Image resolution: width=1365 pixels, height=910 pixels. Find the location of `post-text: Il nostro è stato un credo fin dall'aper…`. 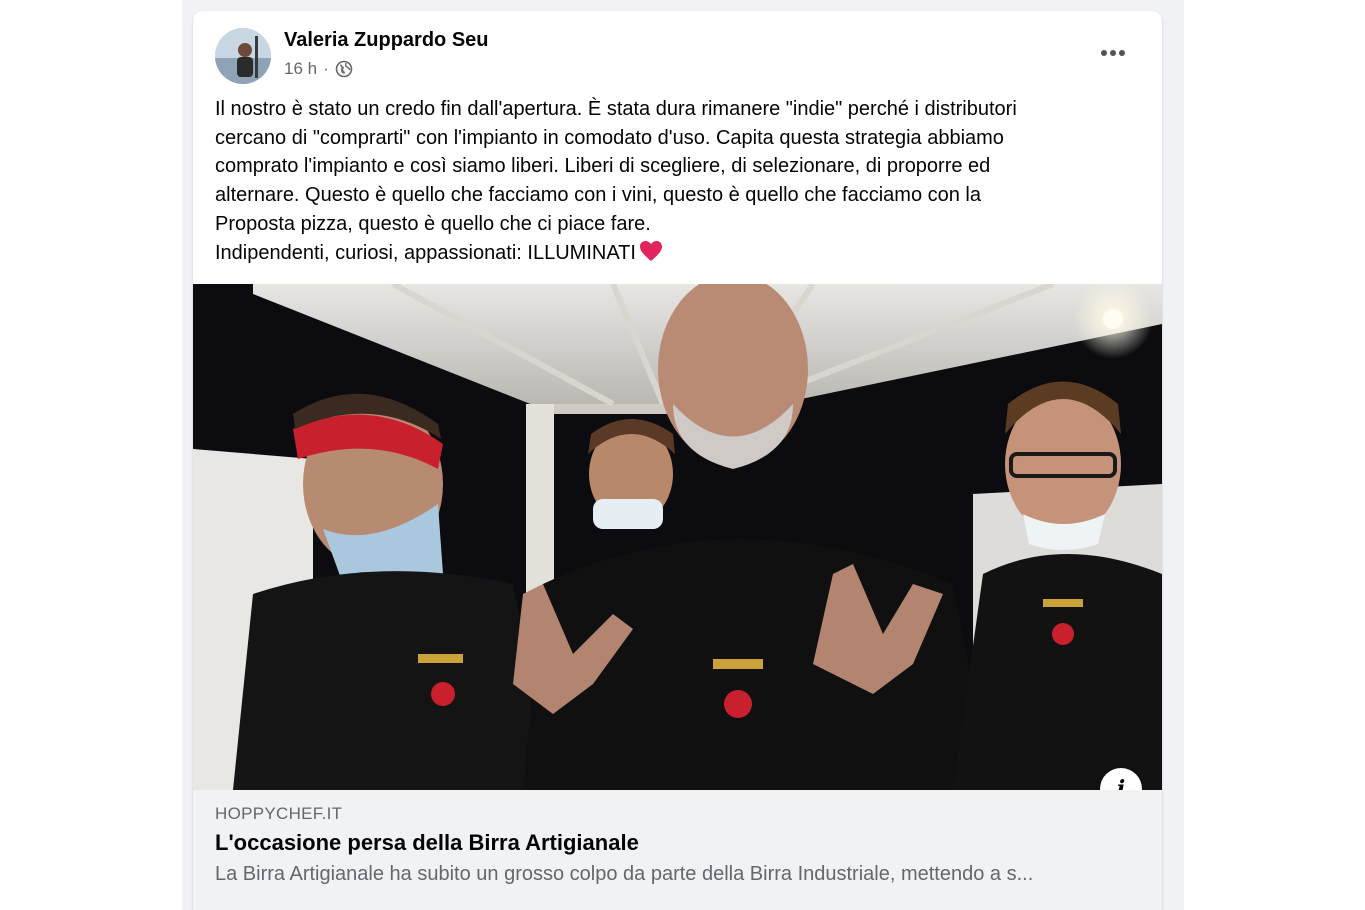

post-text: Il nostro è stato un credo fin dall'aper… is located at coordinates (677, 182).